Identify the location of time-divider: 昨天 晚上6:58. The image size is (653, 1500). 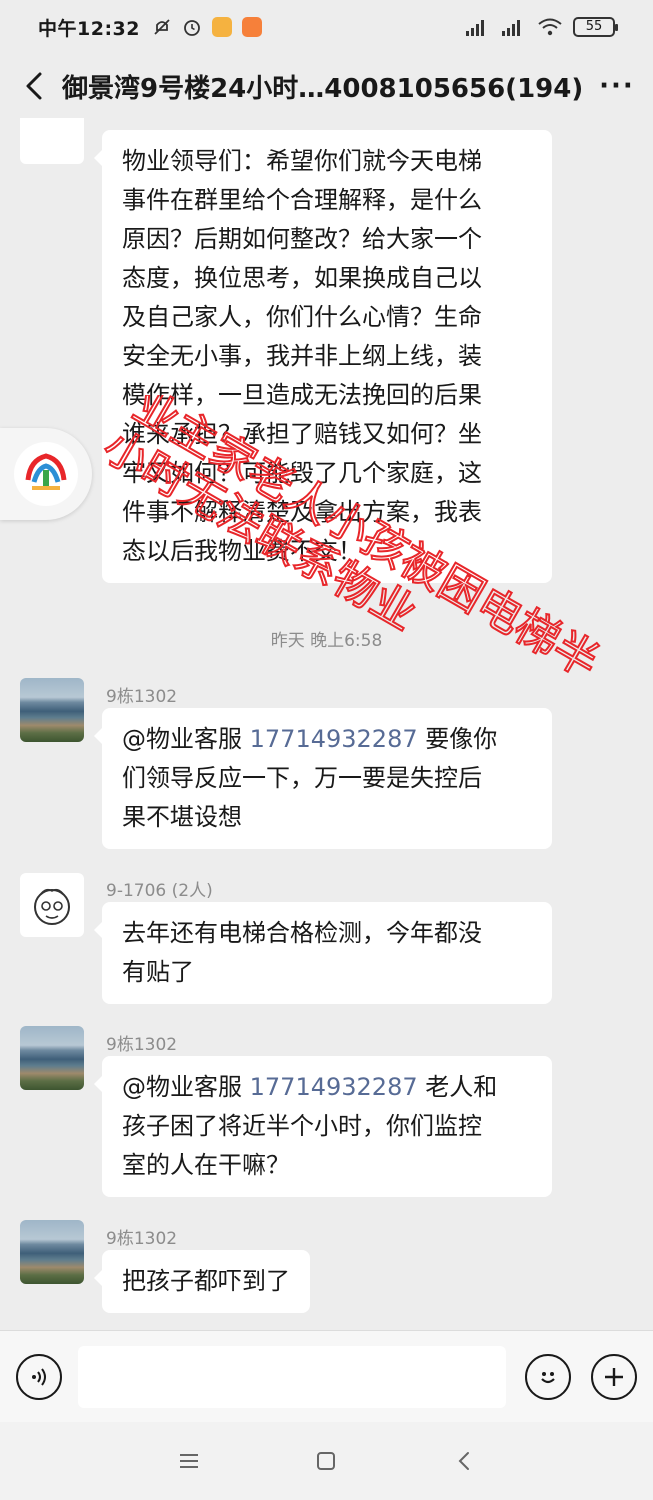
(326, 641).